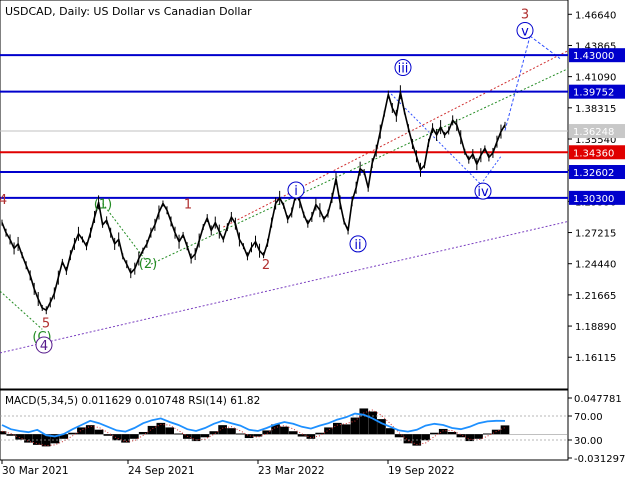 The image size is (640, 484). I want to click on wave-label: v, so click(525, 31).